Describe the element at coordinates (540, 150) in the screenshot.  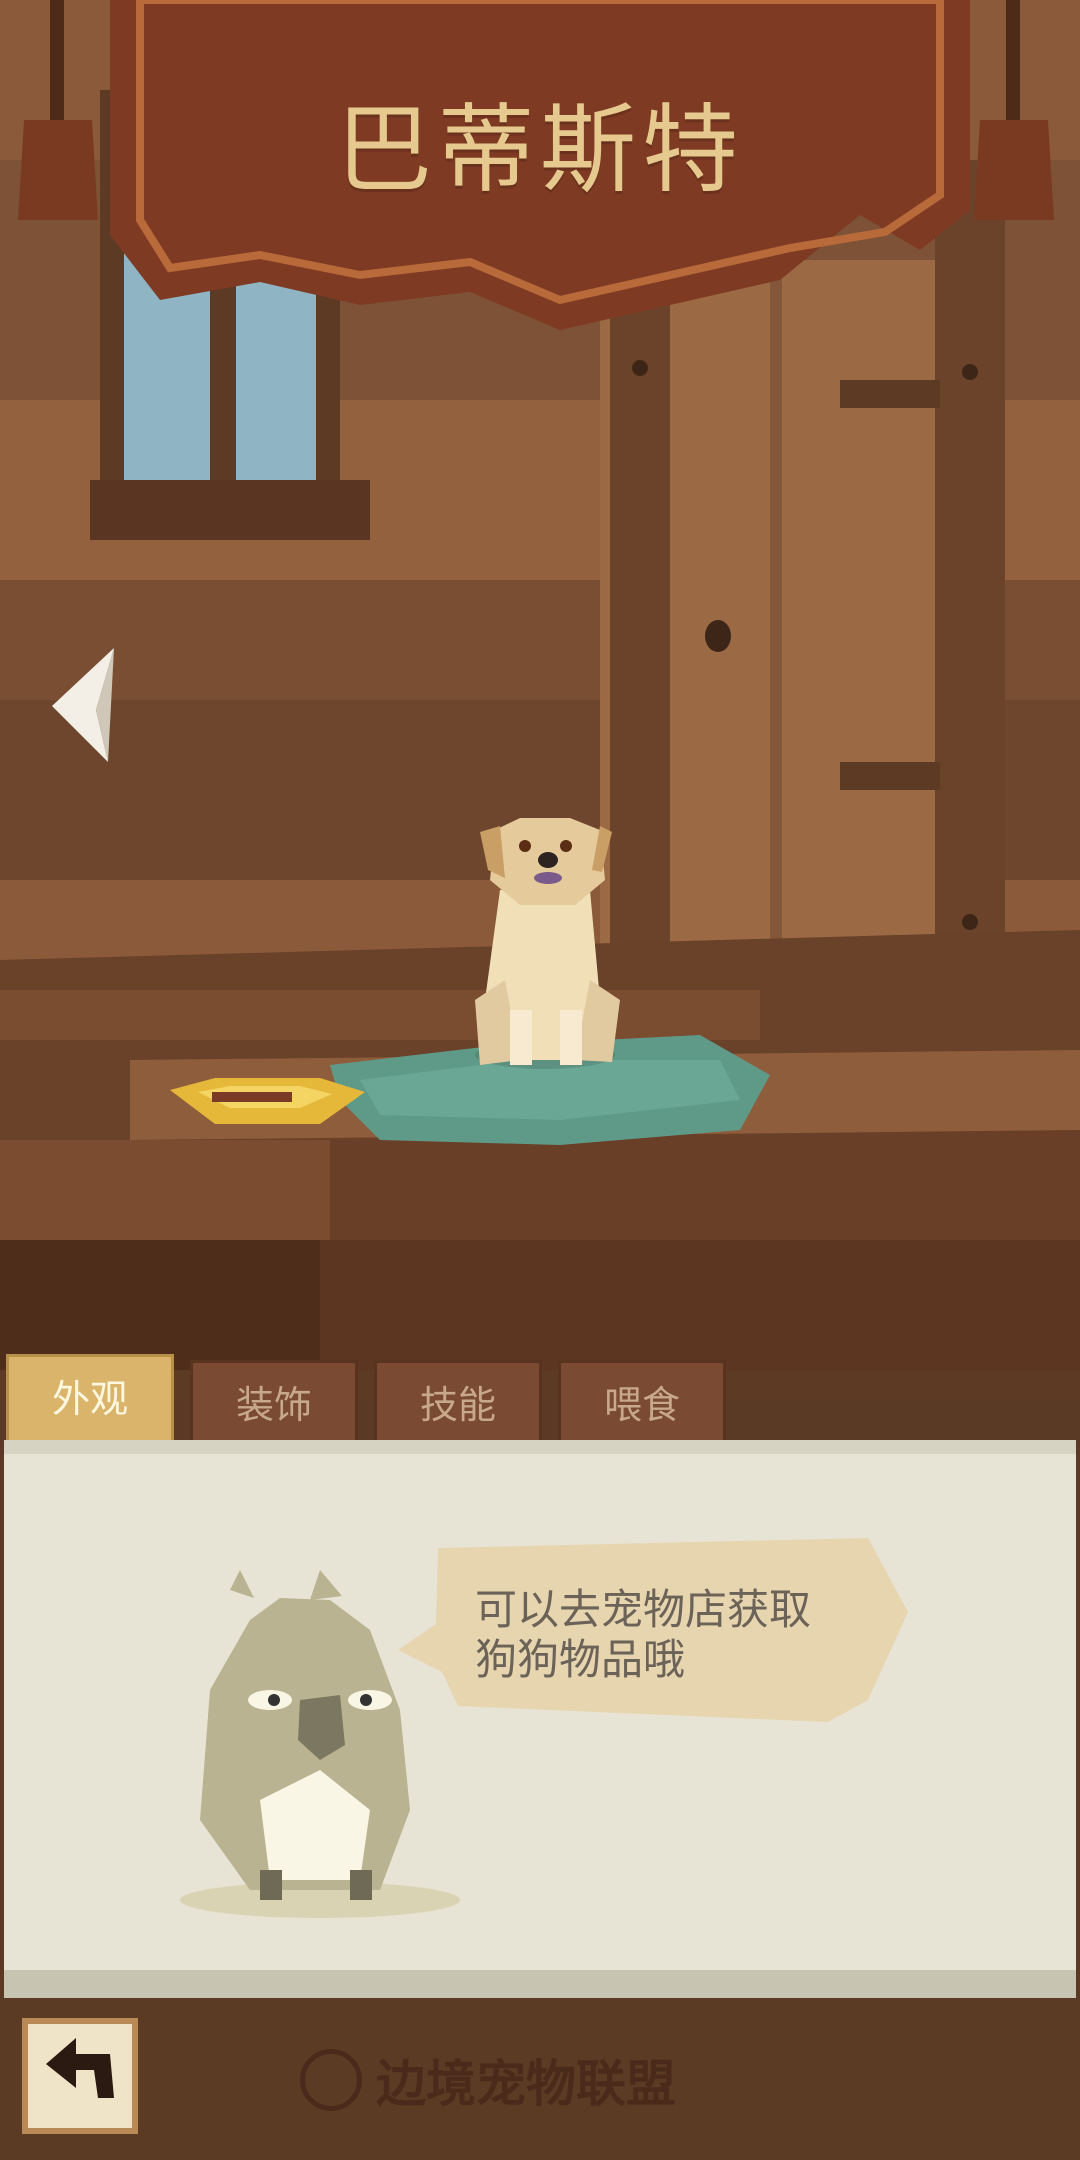
I see `pet-name-title: 巴蒂斯特` at that location.